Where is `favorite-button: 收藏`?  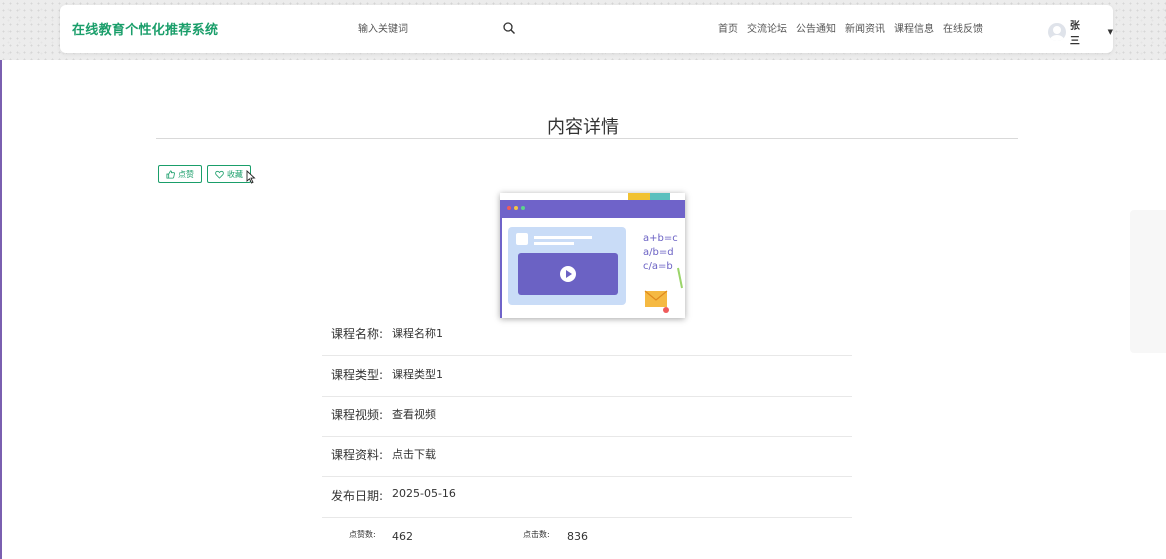
favorite-button: 收藏 is located at coordinates (229, 174).